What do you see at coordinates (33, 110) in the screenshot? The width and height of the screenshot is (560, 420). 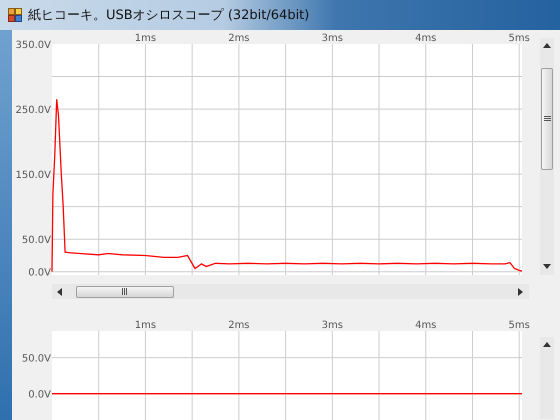 I see `axis-label: 250.0V` at bounding box center [33, 110].